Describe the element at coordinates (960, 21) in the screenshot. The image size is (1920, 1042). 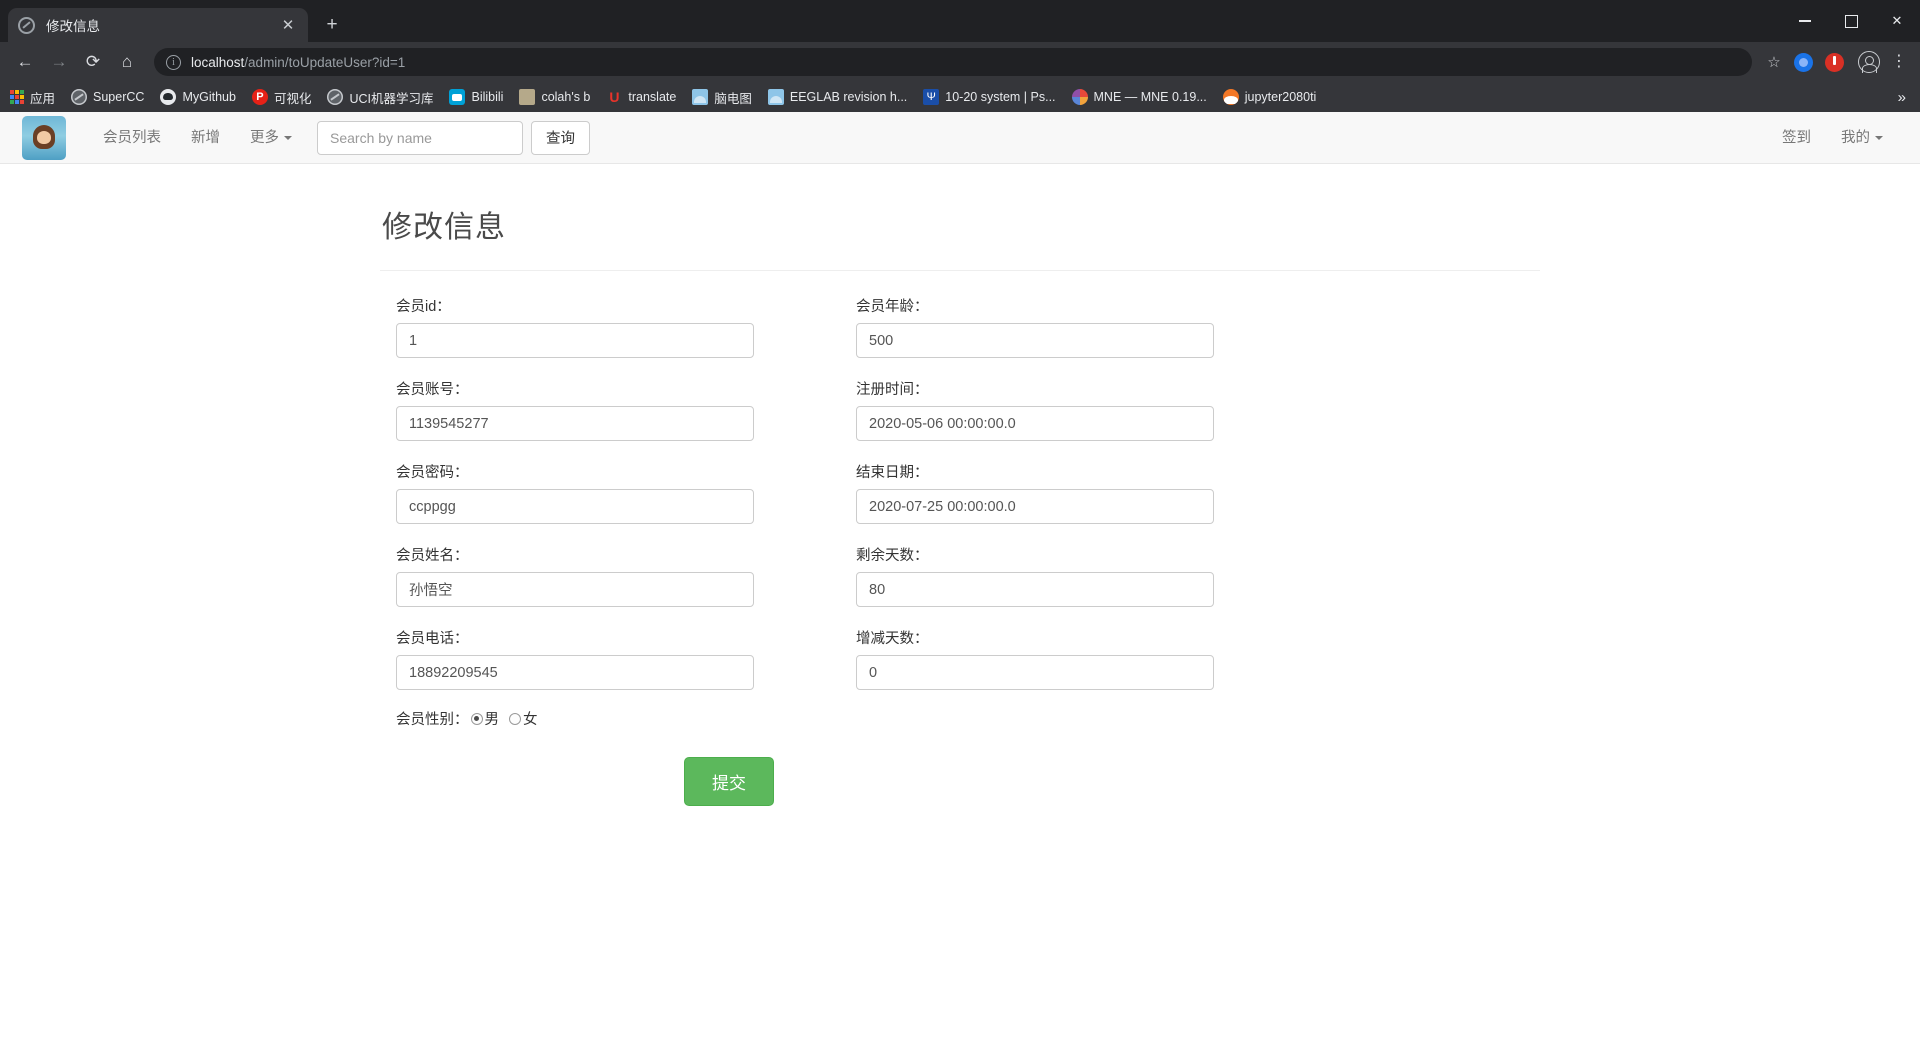
I see `tab-strip: 修改信息 ✕ + ✕` at that location.